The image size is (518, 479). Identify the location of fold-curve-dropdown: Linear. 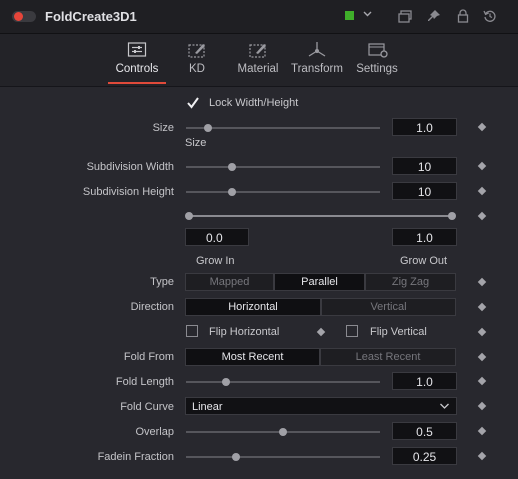
(321, 406).